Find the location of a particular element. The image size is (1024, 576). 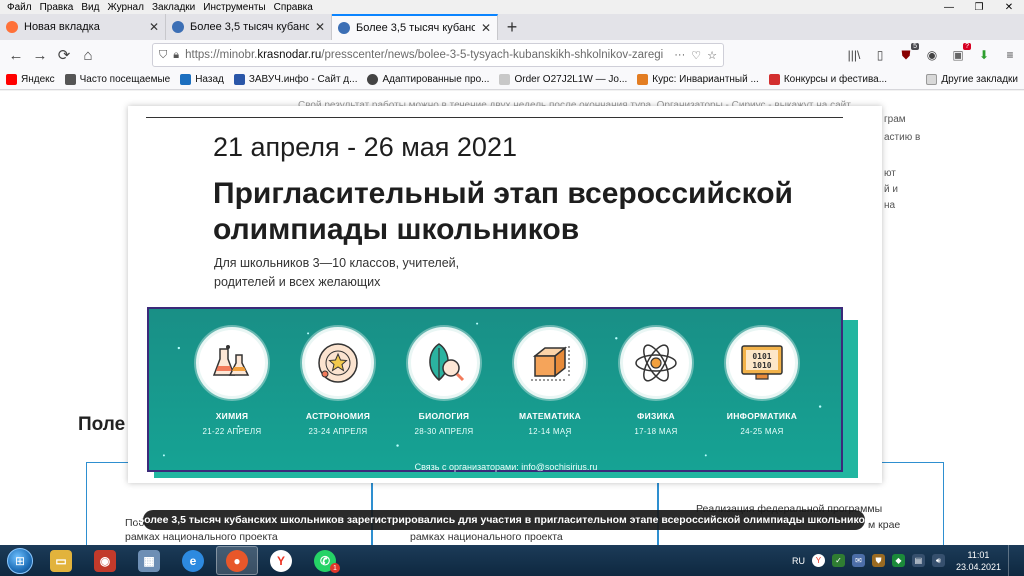

lock-icon: 🔒︎ is located at coordinates (176, 55).